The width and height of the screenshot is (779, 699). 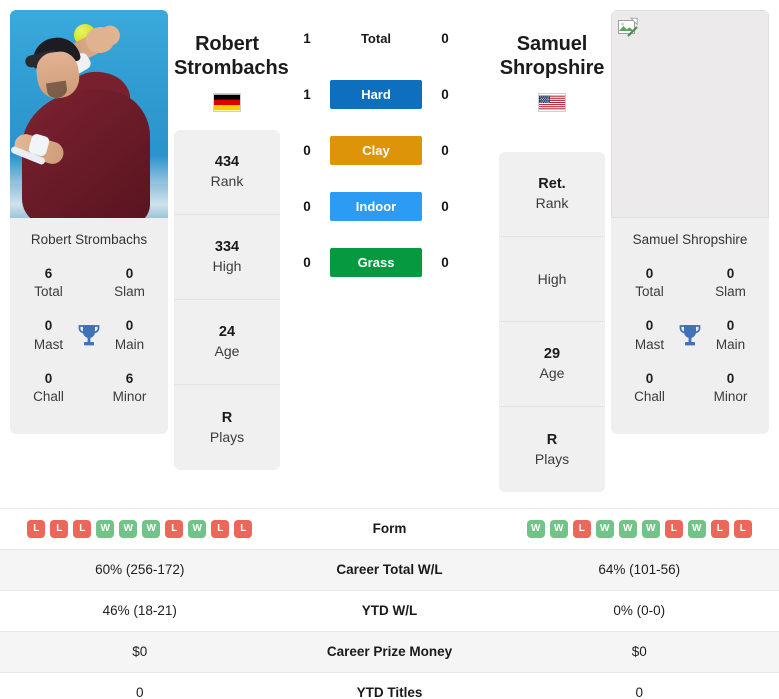 I want to click on label: Main, so click(x=730, y=344).